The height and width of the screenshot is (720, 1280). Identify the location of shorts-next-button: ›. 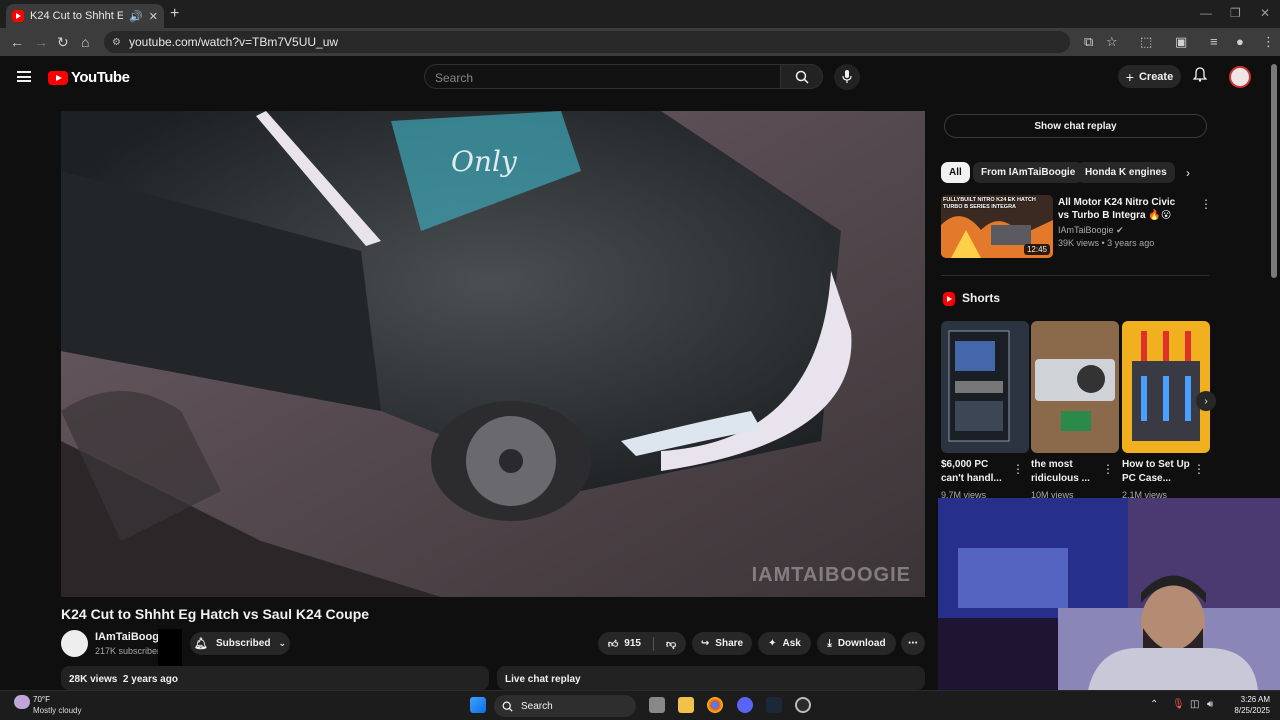
(1206, 401).